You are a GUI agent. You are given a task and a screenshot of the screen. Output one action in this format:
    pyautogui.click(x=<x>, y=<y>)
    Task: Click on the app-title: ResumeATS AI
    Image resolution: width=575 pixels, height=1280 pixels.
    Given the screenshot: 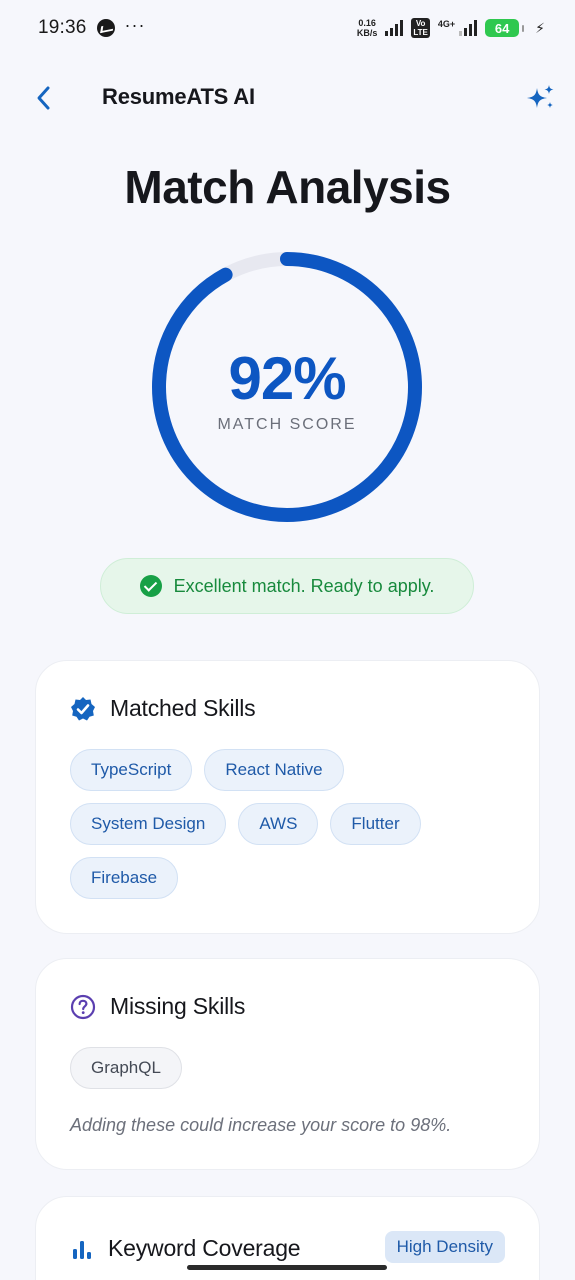 What is the action you would take?
    pyautogui.click(x=178, y=96)
    